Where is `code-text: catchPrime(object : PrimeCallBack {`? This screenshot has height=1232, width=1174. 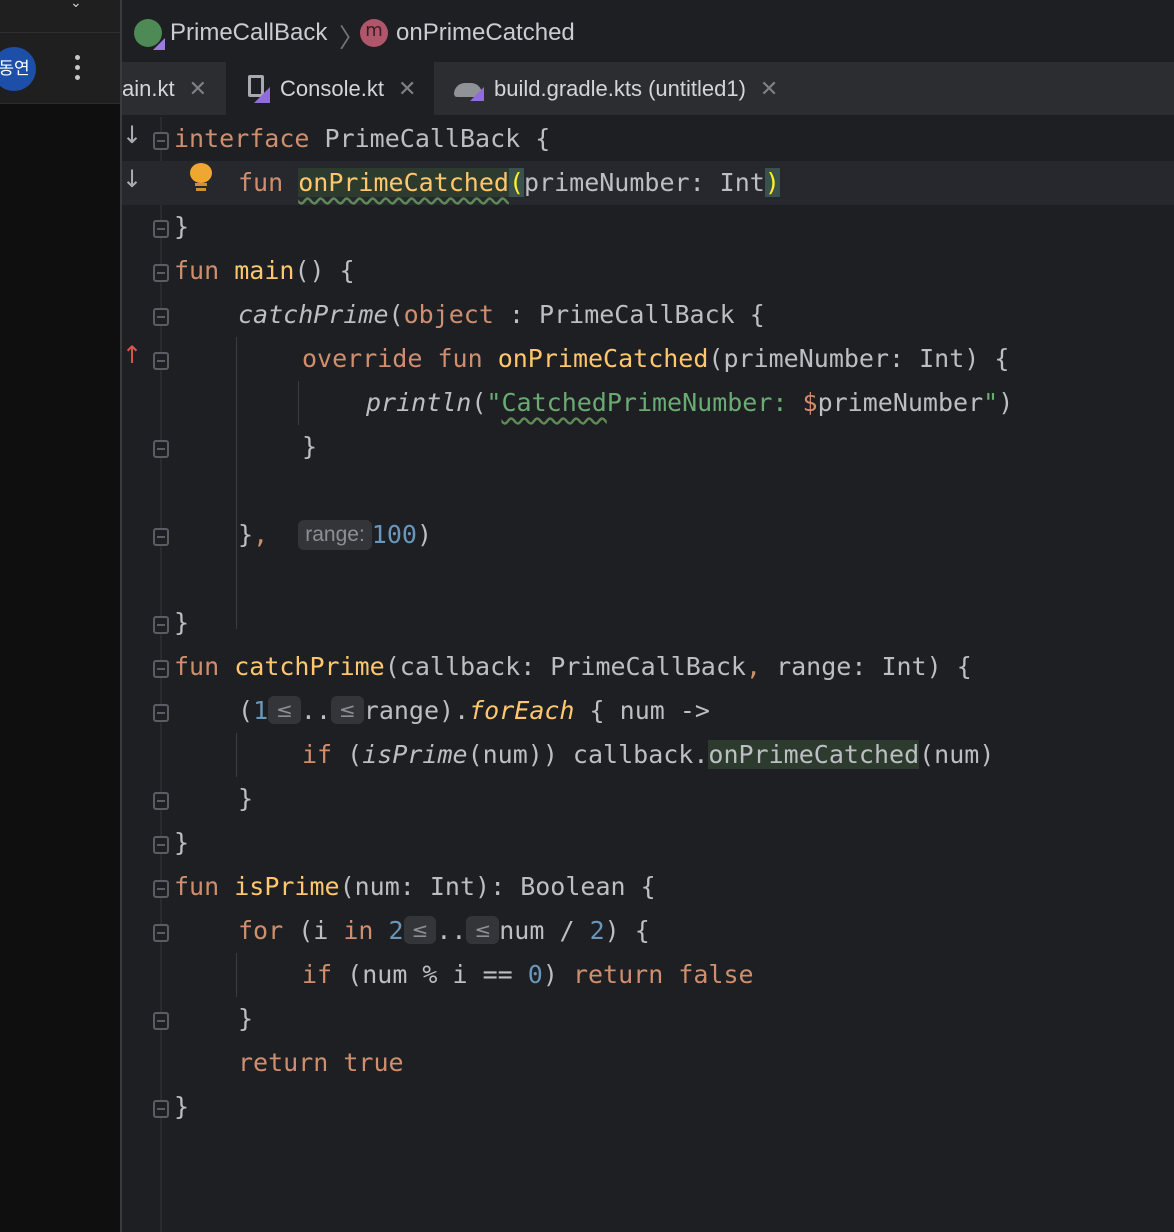 code-text: catchPrime(object : PrimeCallBack { is located at coordinates (501, 314).